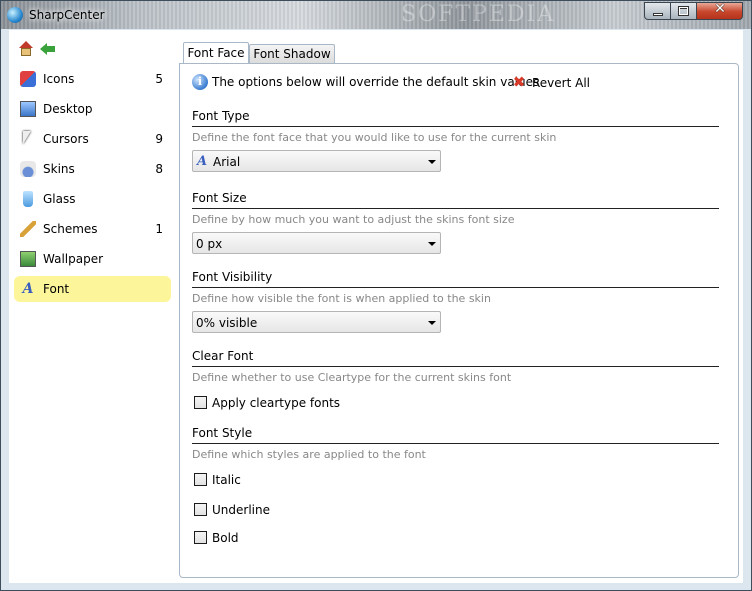  I want to click on cleartype-checkbox-label: Apply cleartype fonts, so click(276, 403).